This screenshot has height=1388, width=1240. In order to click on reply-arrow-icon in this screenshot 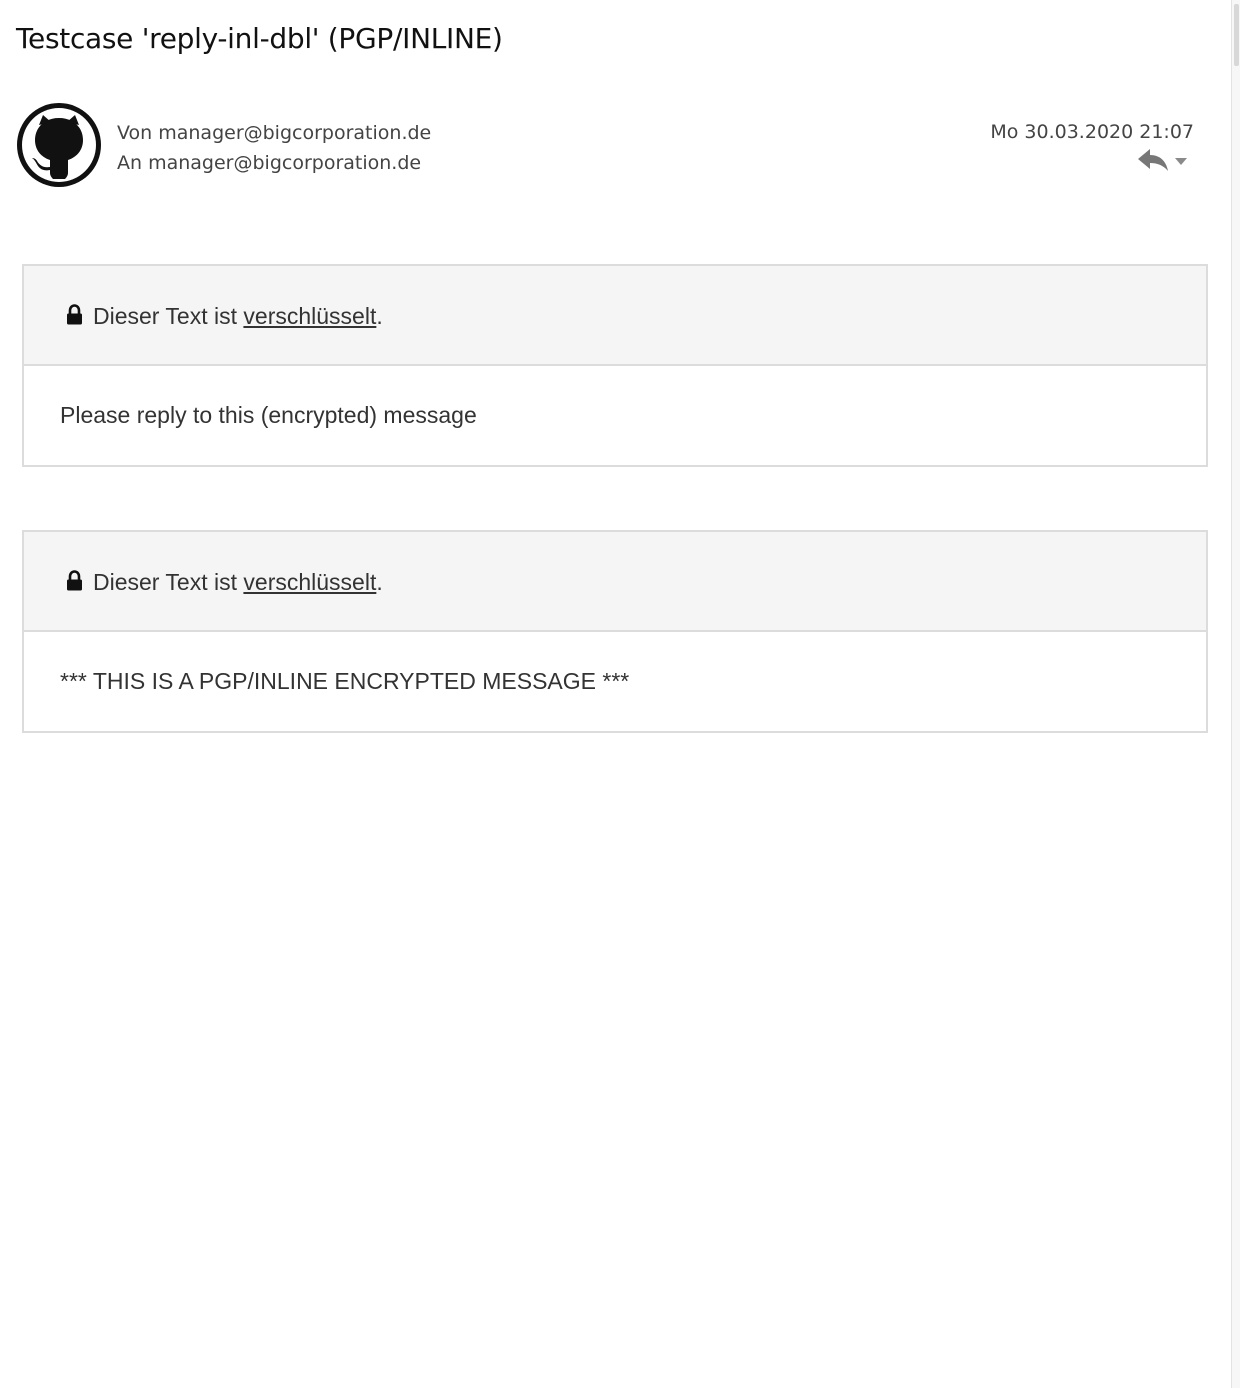, I will do `click(1153, 160)`.